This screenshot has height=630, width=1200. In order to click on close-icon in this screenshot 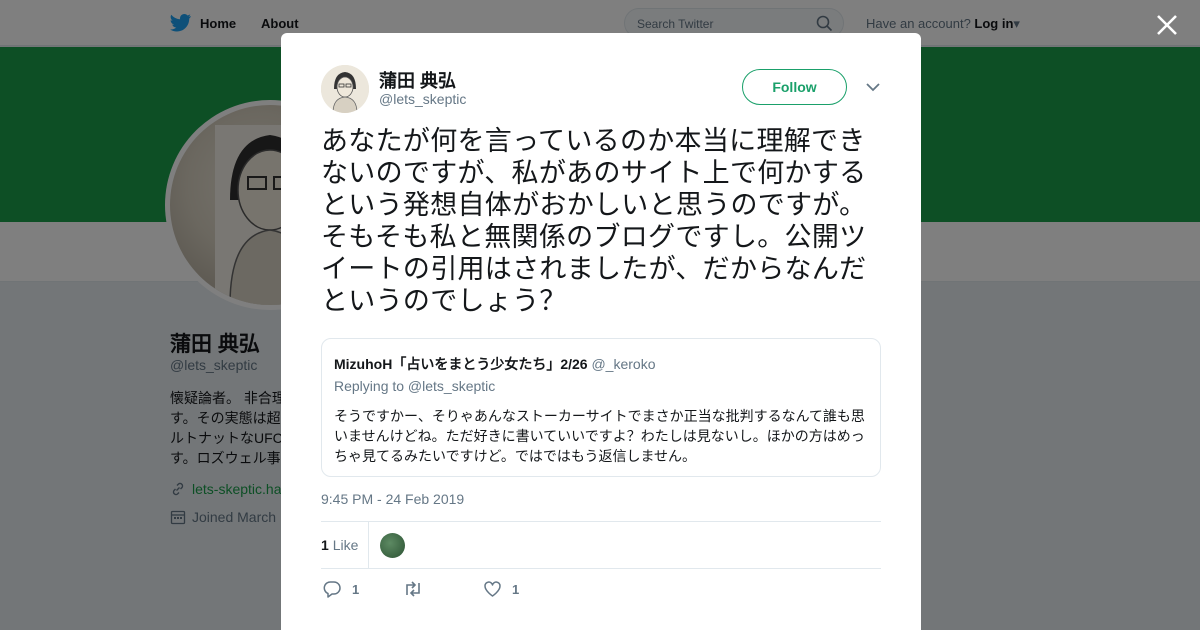, I will do `click(1167, 25)`.